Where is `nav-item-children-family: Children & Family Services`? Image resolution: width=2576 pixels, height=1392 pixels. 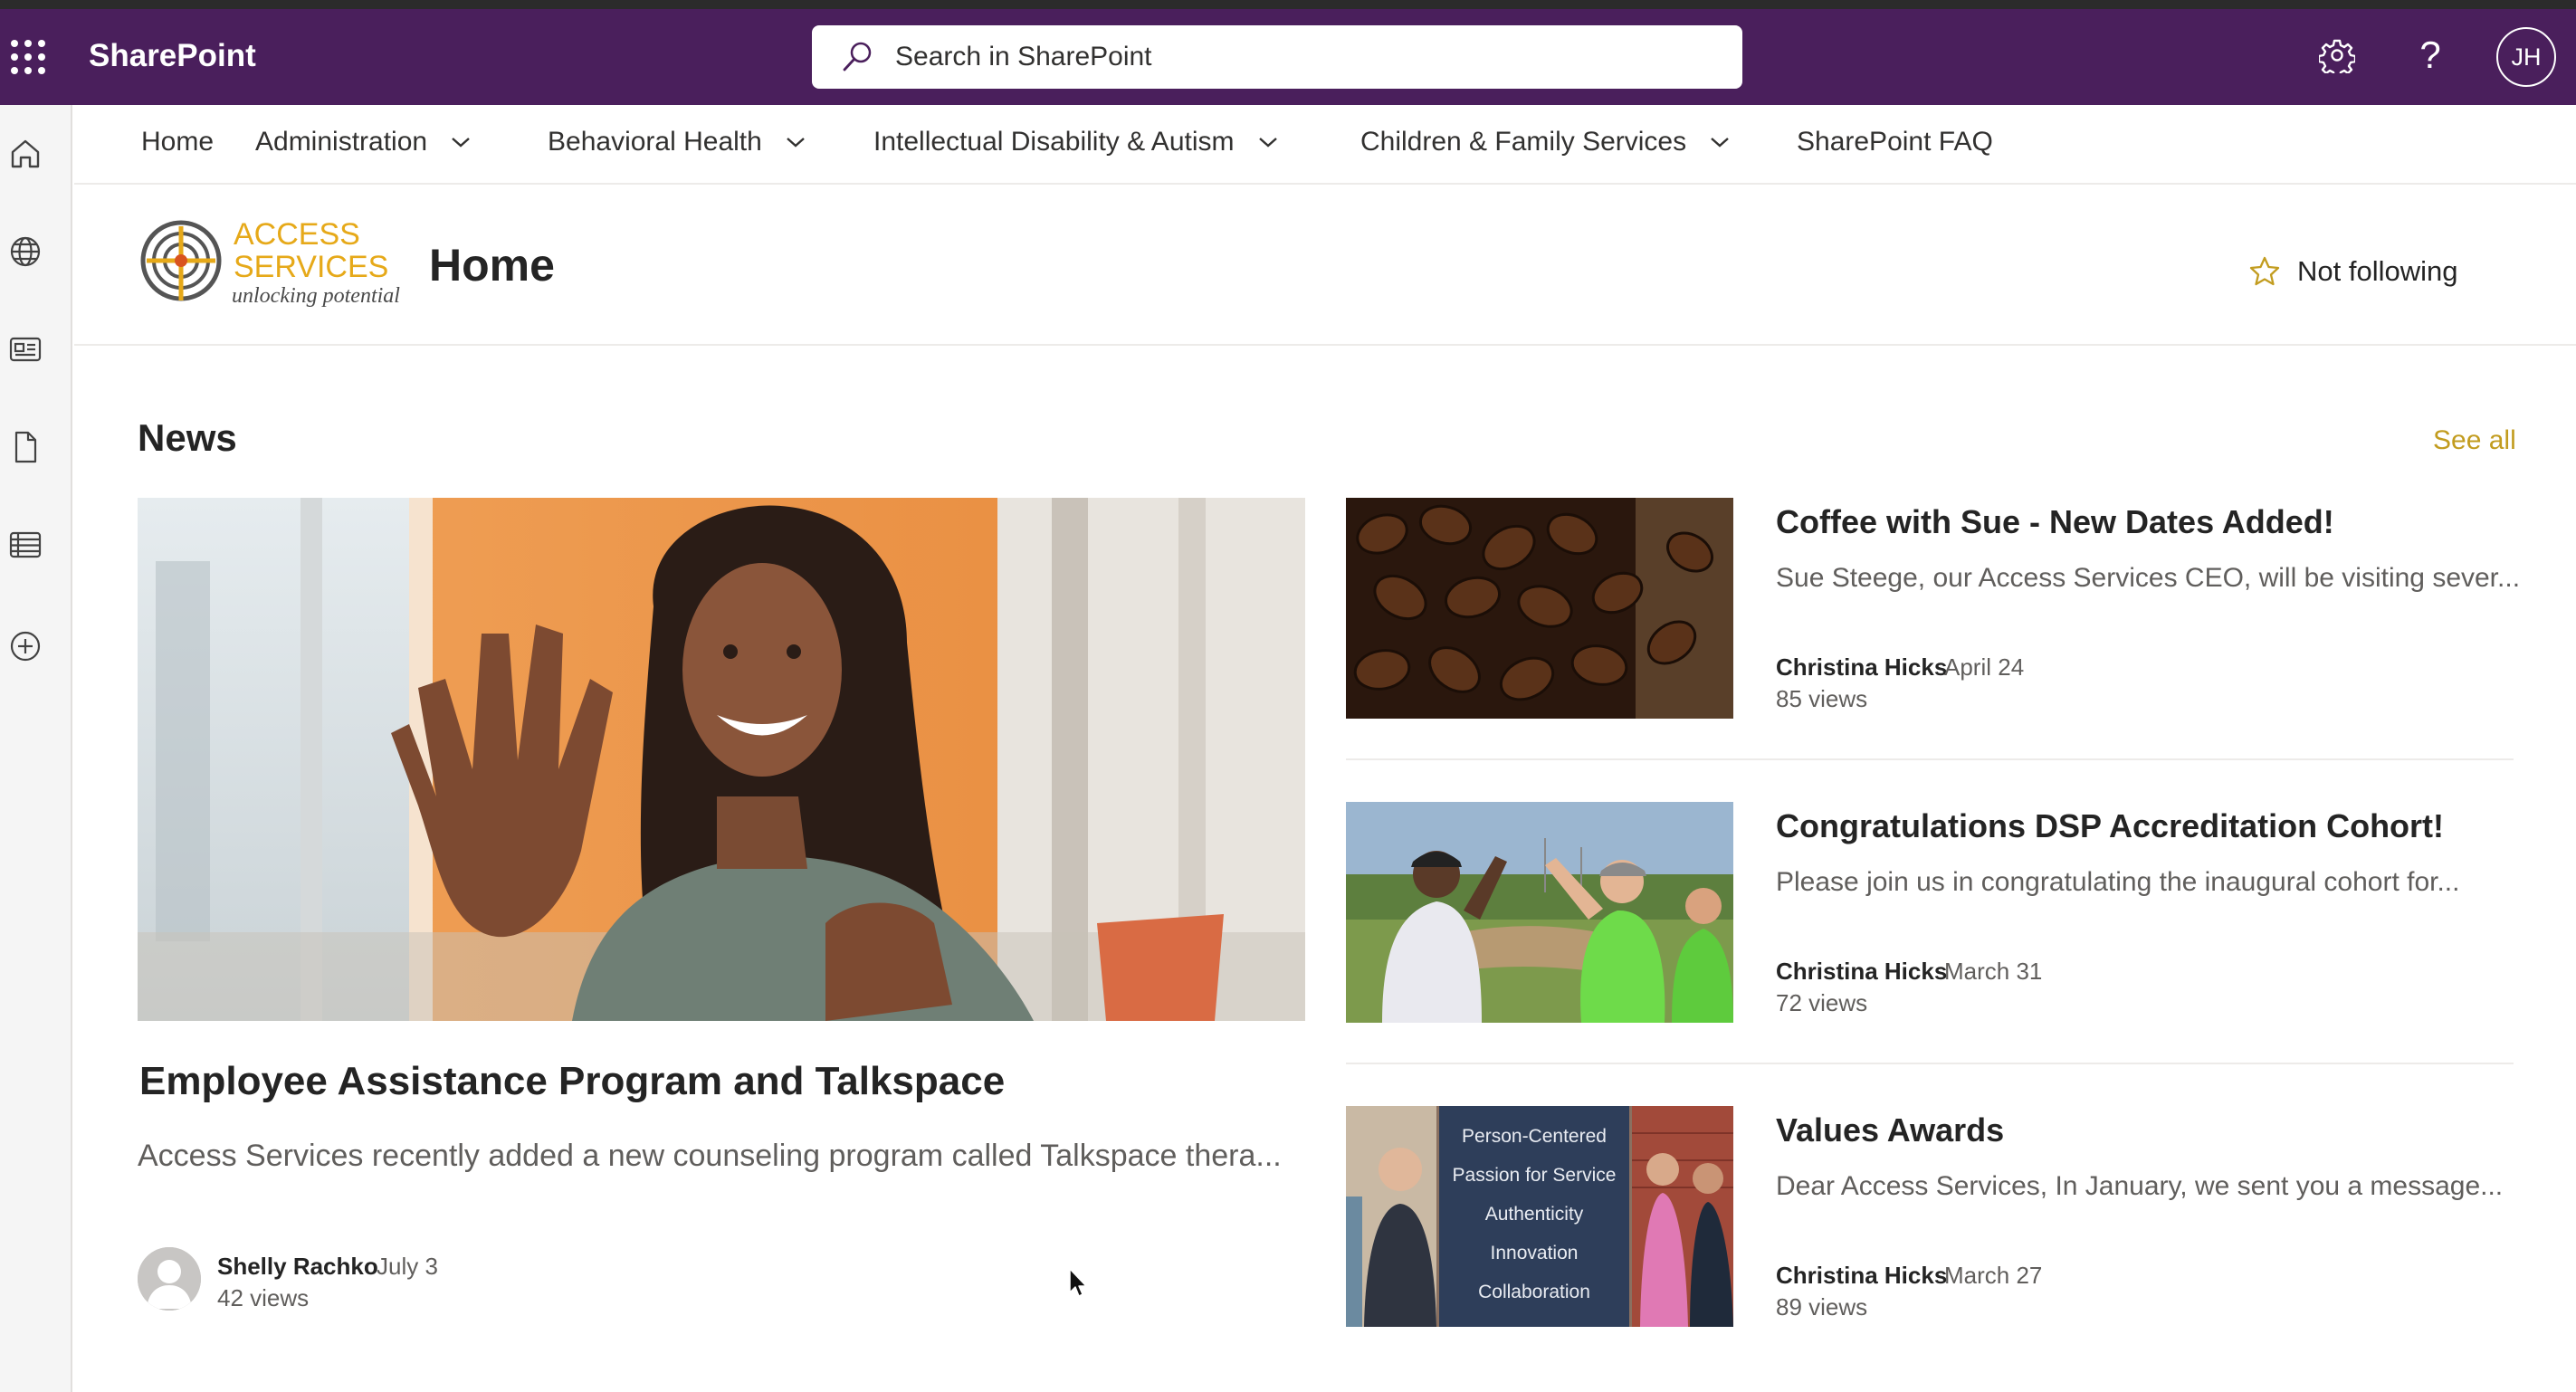 nav-item-children-family: Children & Family Services is located at coordinates (1545, 142).